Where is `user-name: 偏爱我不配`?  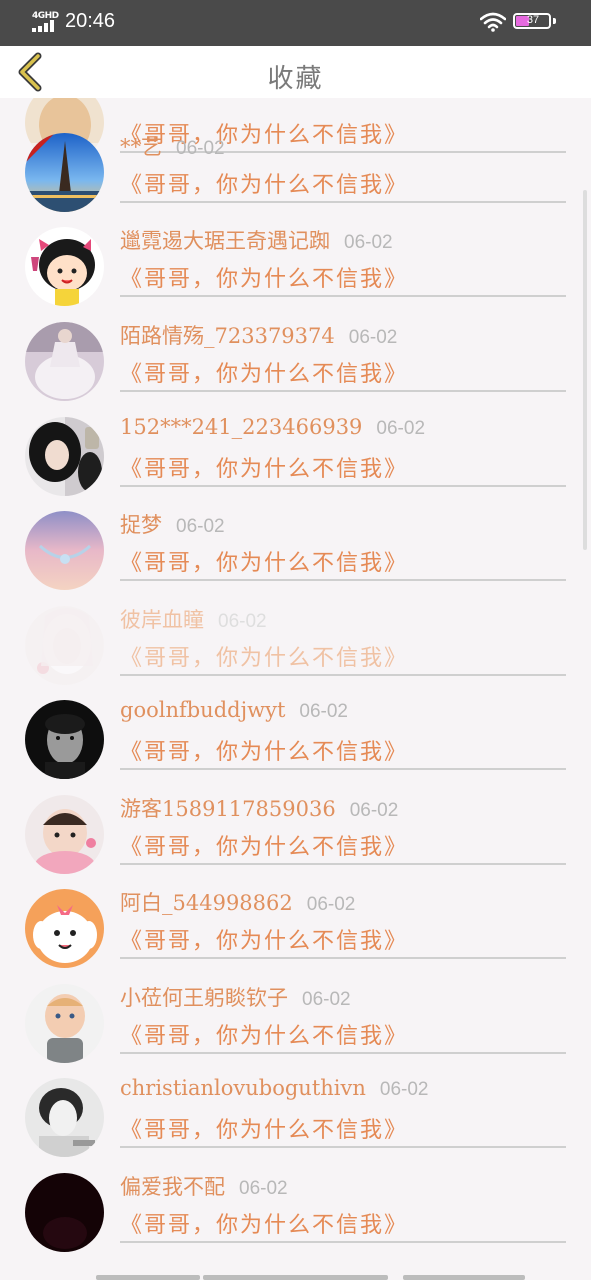
user-name: 偏爱我不配 is located at coordinates (172, 1187).